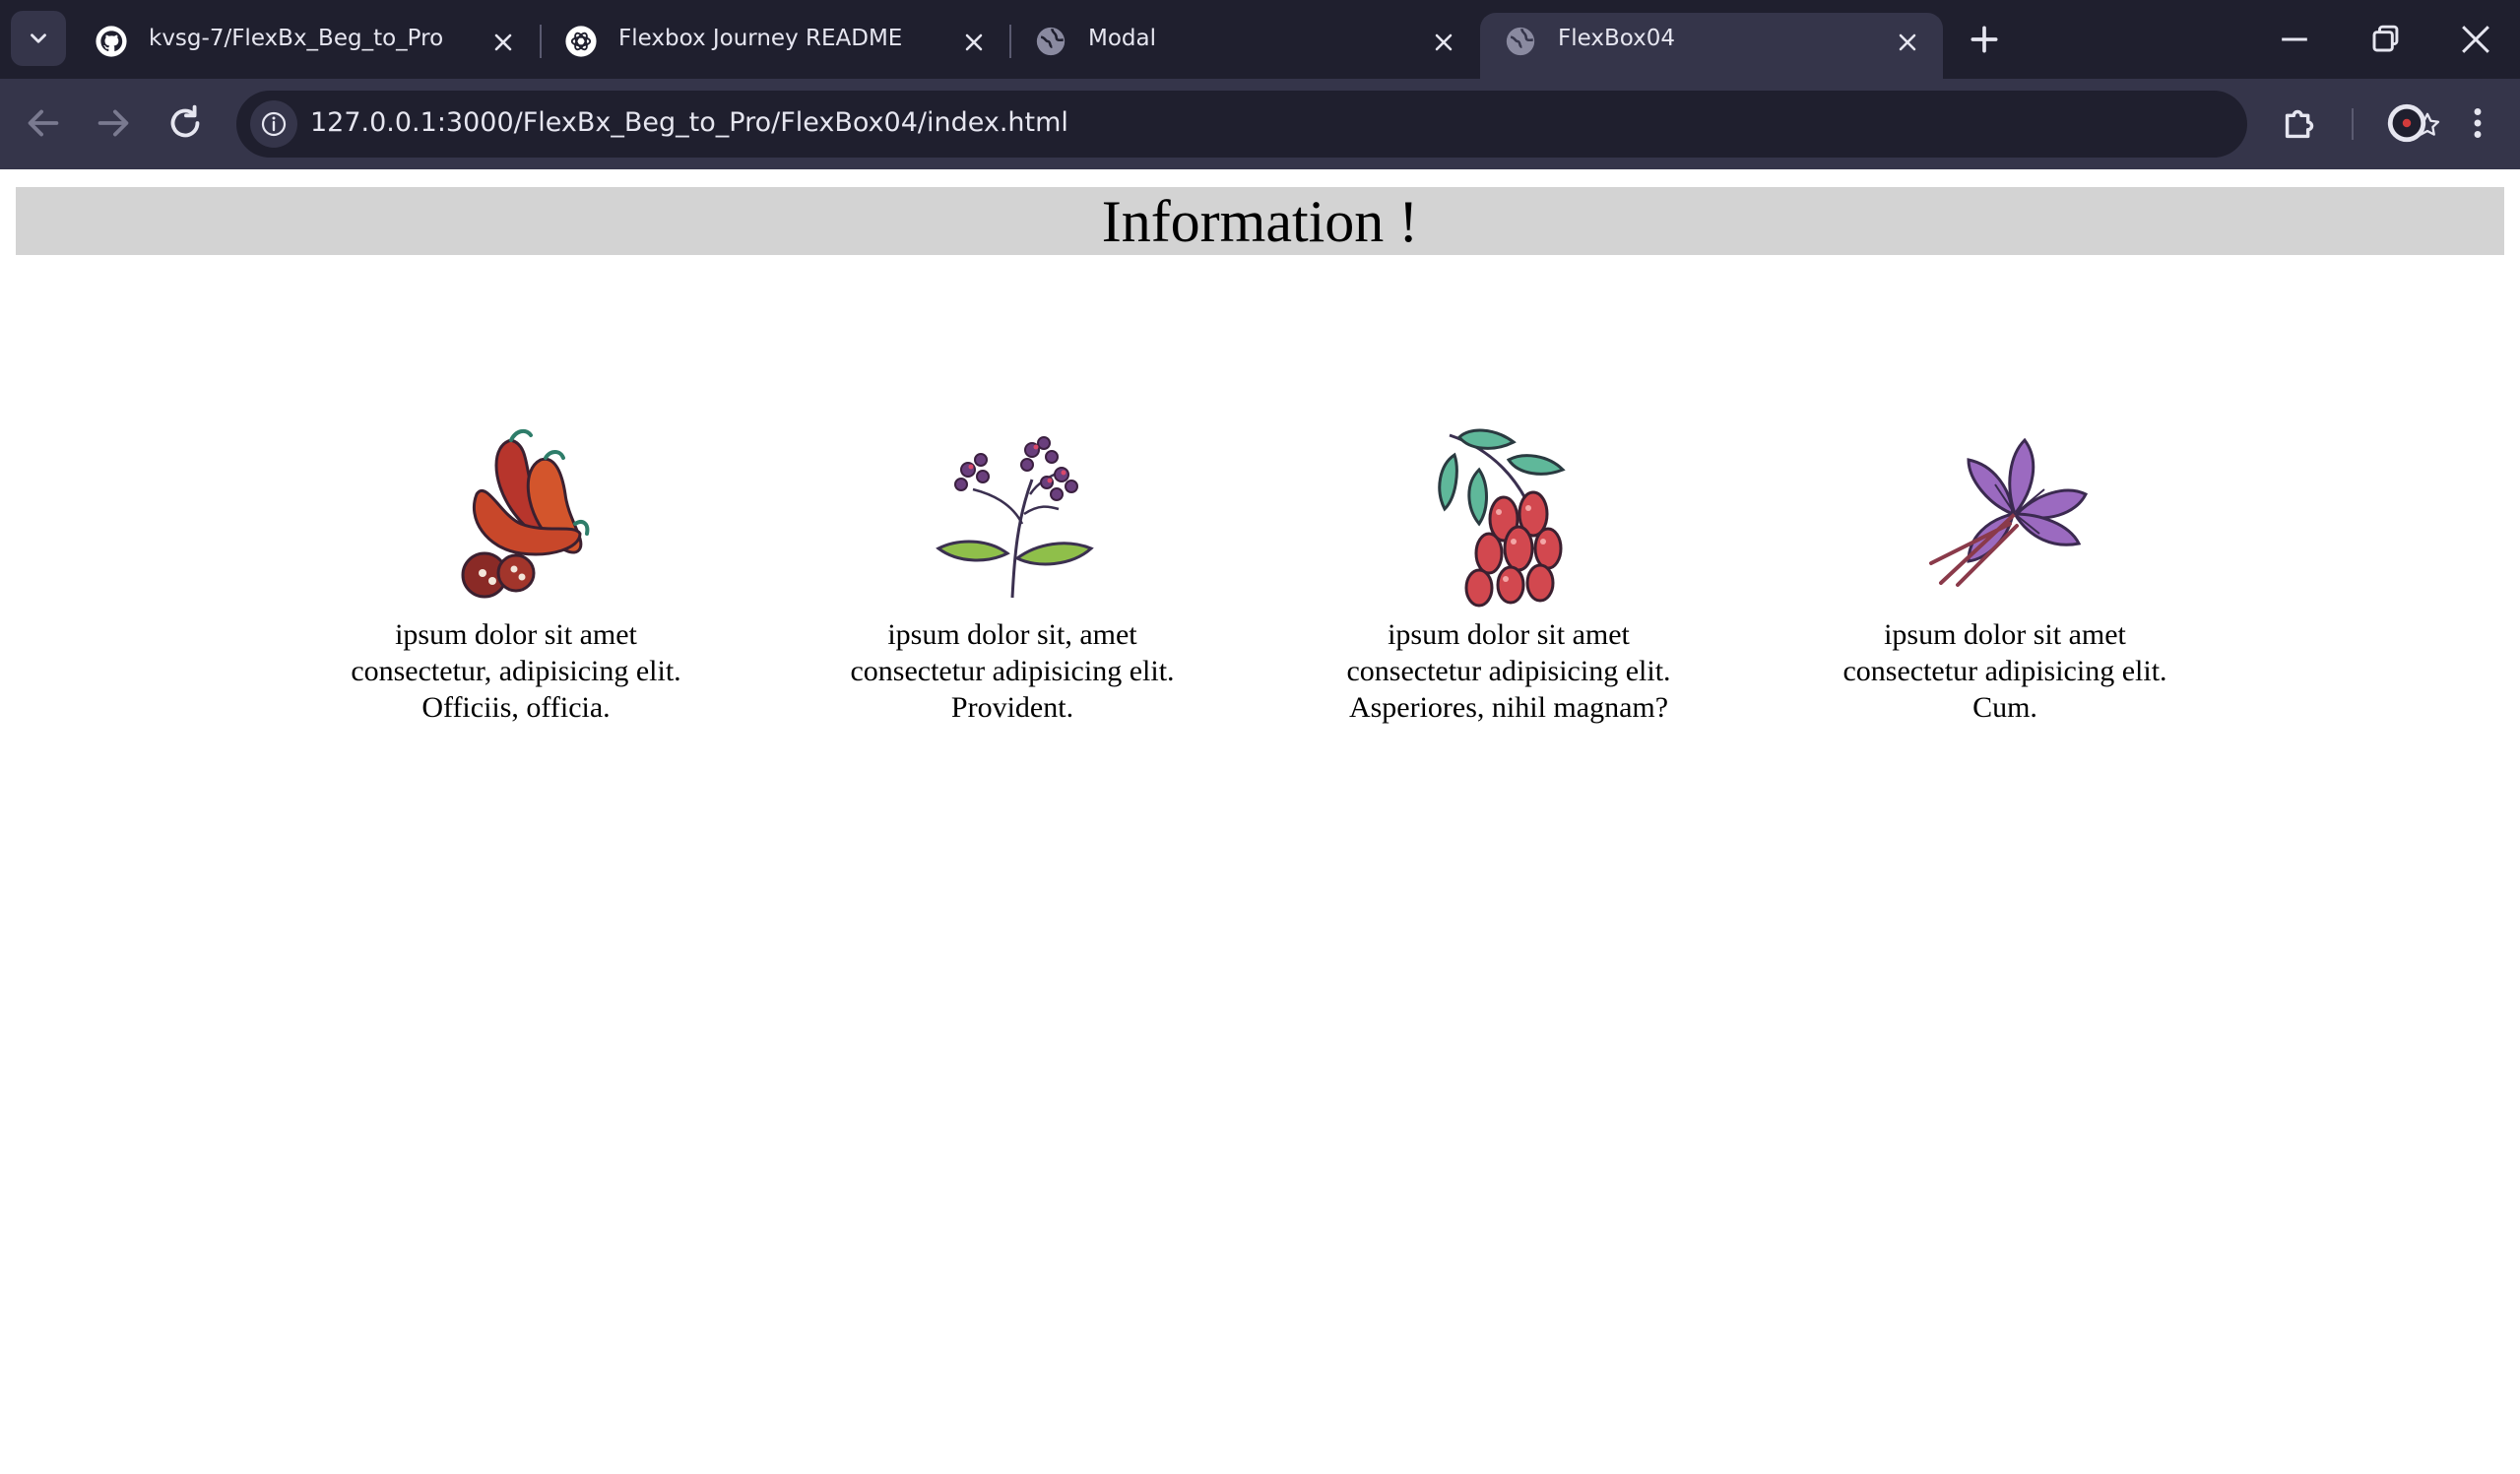 The width and height of the screenshot is (2520, 1474). I want to click on card-line: Asperiores, nihil magnam?, so click(1508, 708).